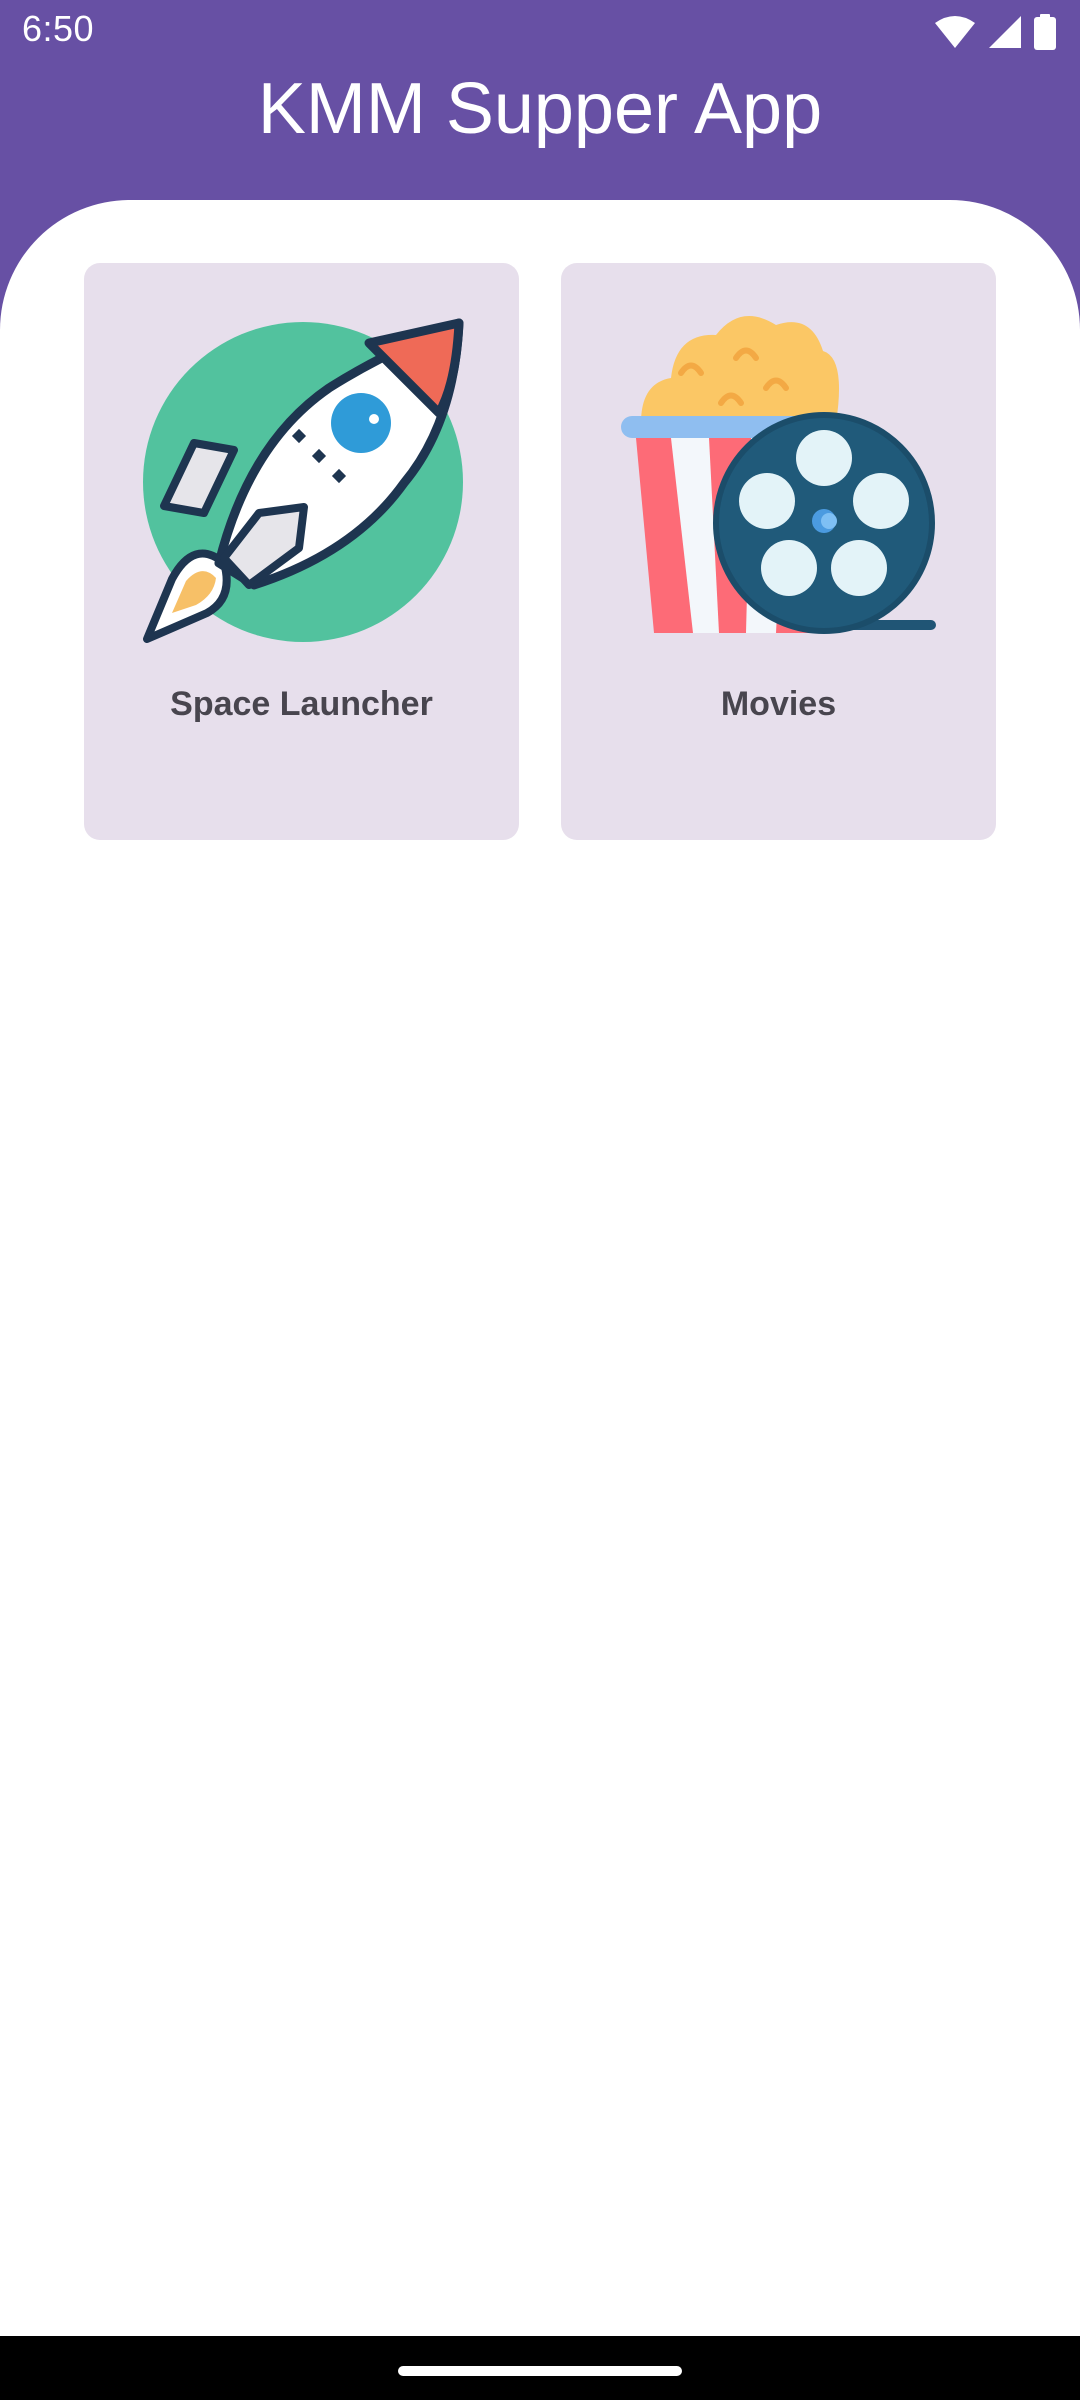  What do you see at coordinates (778, 475) in the screenshot?
I see `popcorn-film-reel-icon` at bounding box center [778, 475].